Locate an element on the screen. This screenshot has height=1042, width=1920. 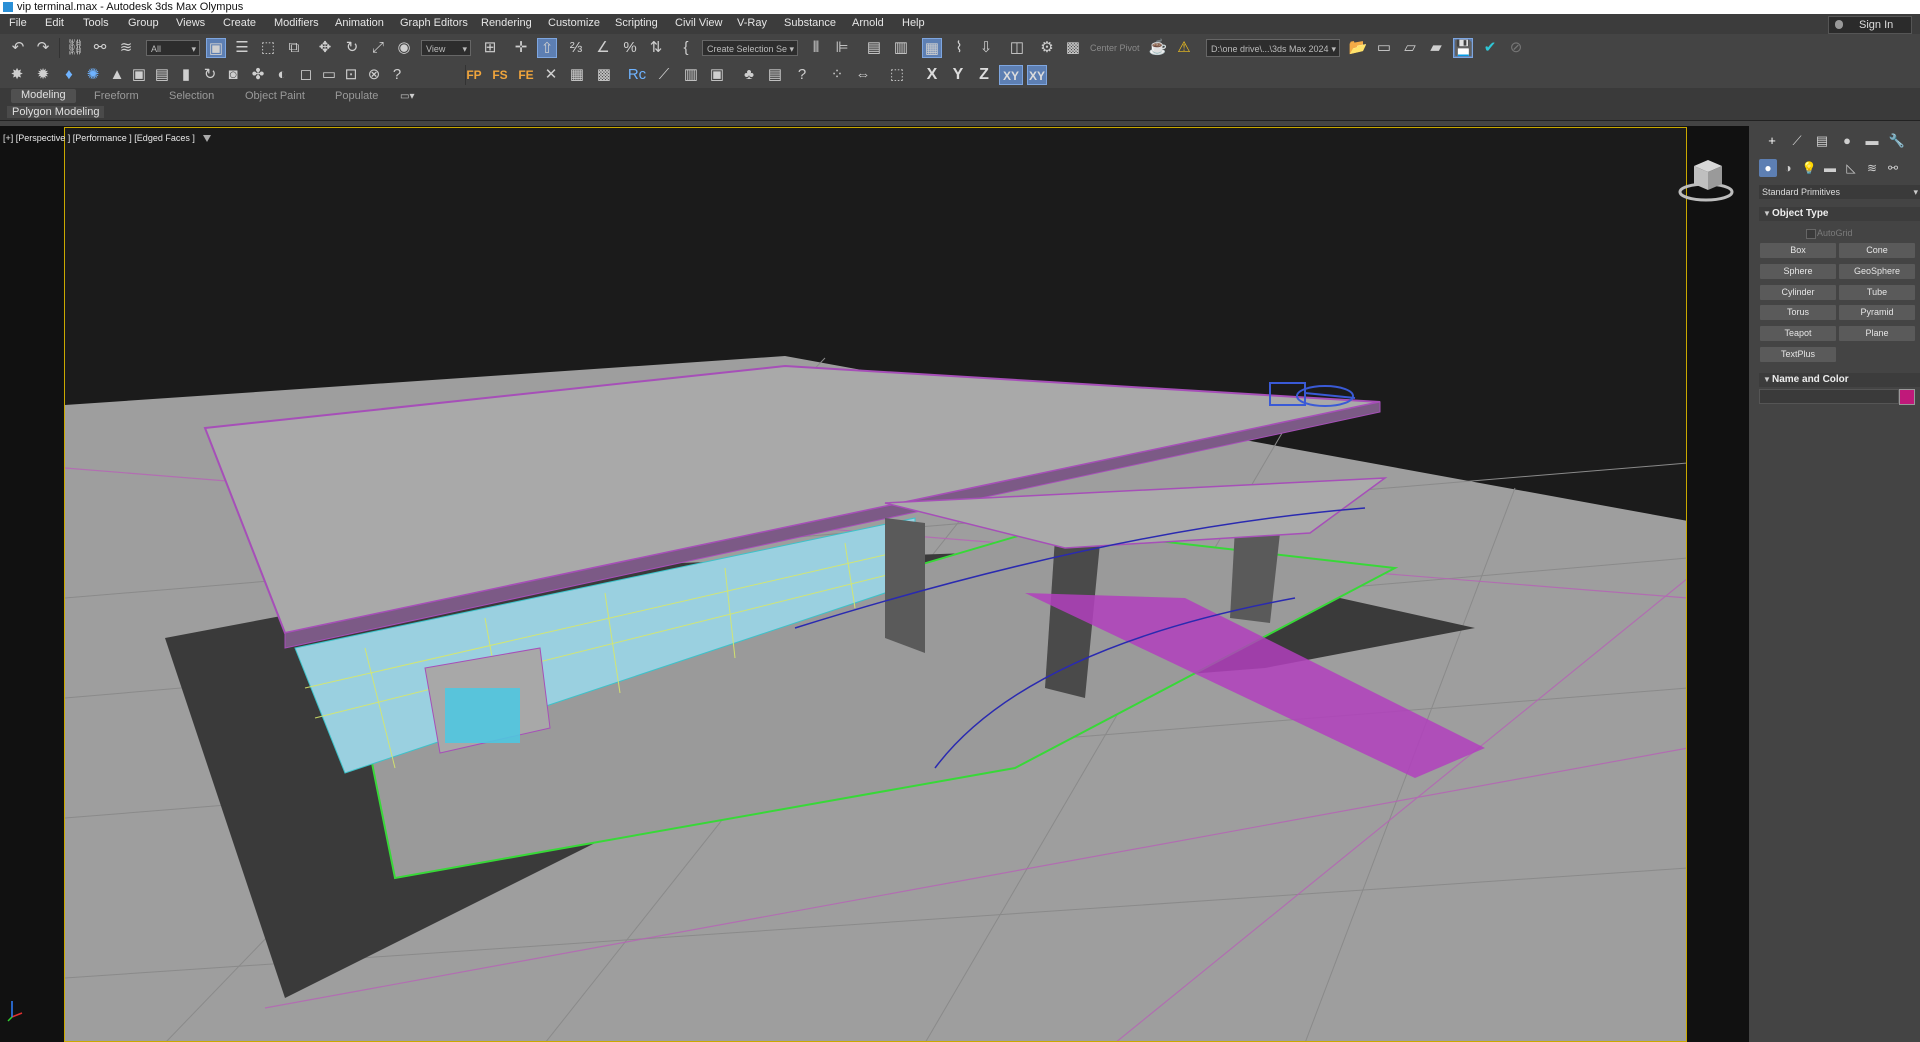
curve-editor-icon: ⌇ is located at coordinates (959, 48).